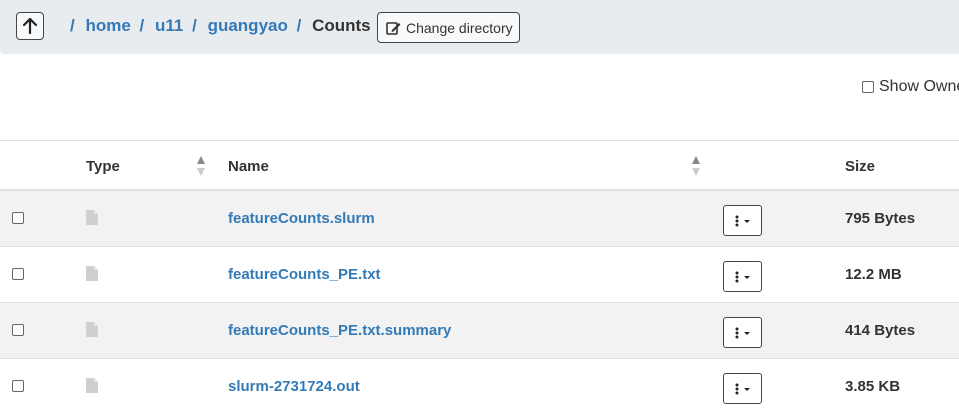 This screenshot has height=417, width=959. I want to click on file-name-link: slurm-2731724.out, so click(294, 386).